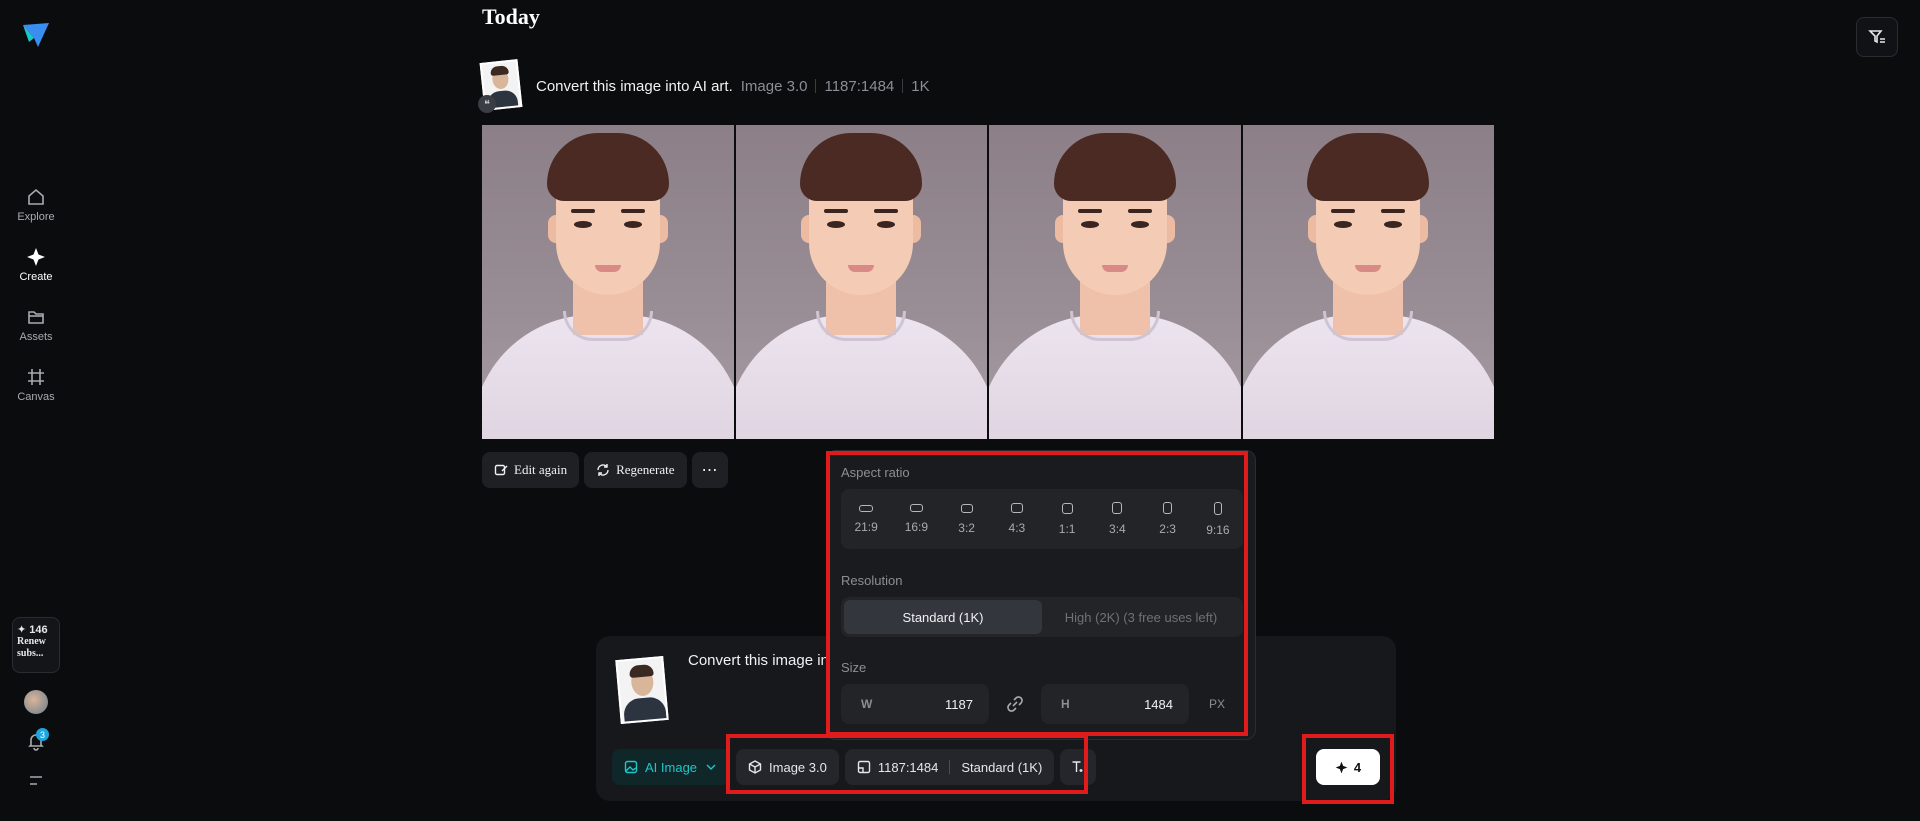 Image resolution: width=1920 pixels, height=821 pixels. I want to click on refresh-icon, so click(603, 470).